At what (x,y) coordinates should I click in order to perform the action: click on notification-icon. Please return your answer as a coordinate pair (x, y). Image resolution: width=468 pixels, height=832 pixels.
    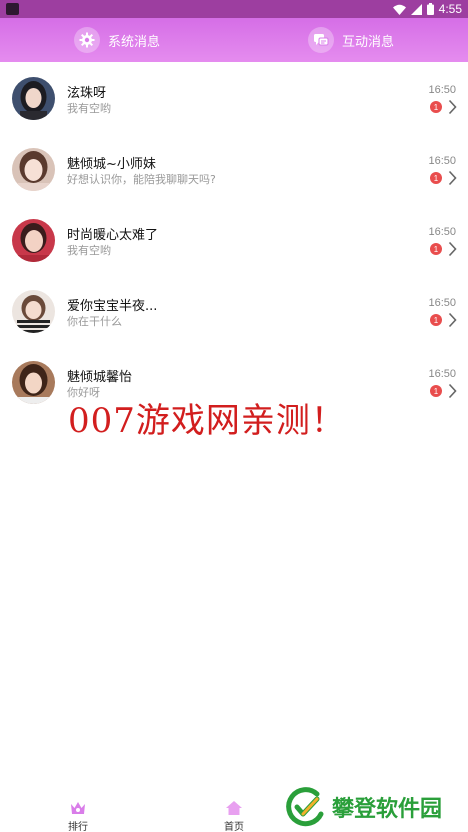
    Looking at the image, I should click on (12, 9).